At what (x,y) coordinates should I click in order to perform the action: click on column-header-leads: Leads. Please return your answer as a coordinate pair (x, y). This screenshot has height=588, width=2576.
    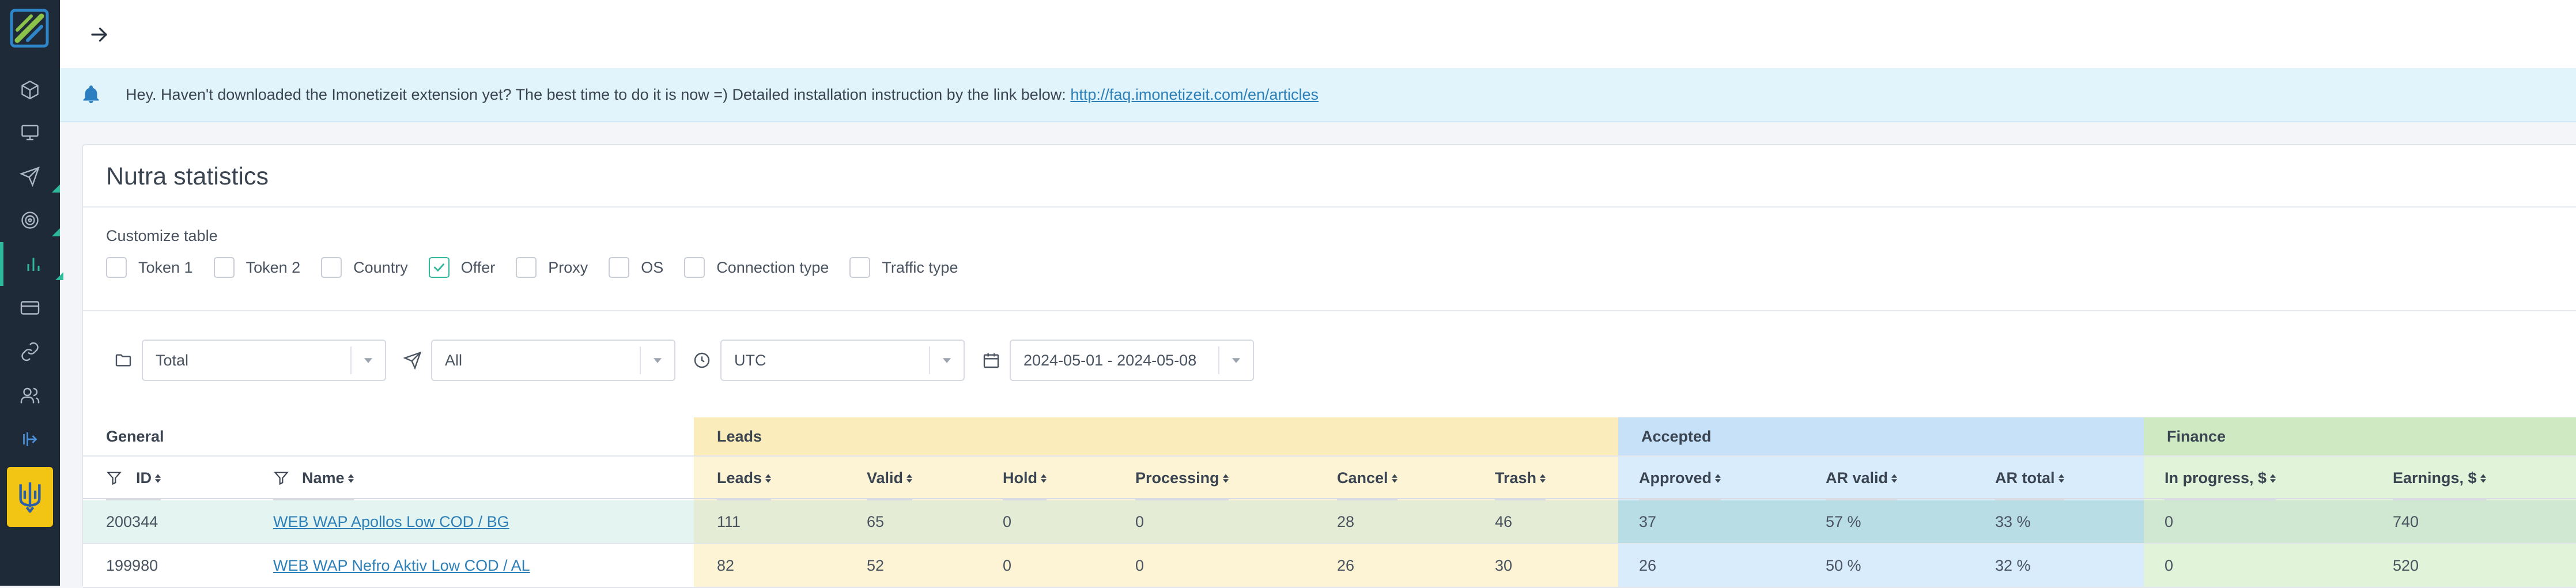
    Looking at the image, I should click on (744, 478).